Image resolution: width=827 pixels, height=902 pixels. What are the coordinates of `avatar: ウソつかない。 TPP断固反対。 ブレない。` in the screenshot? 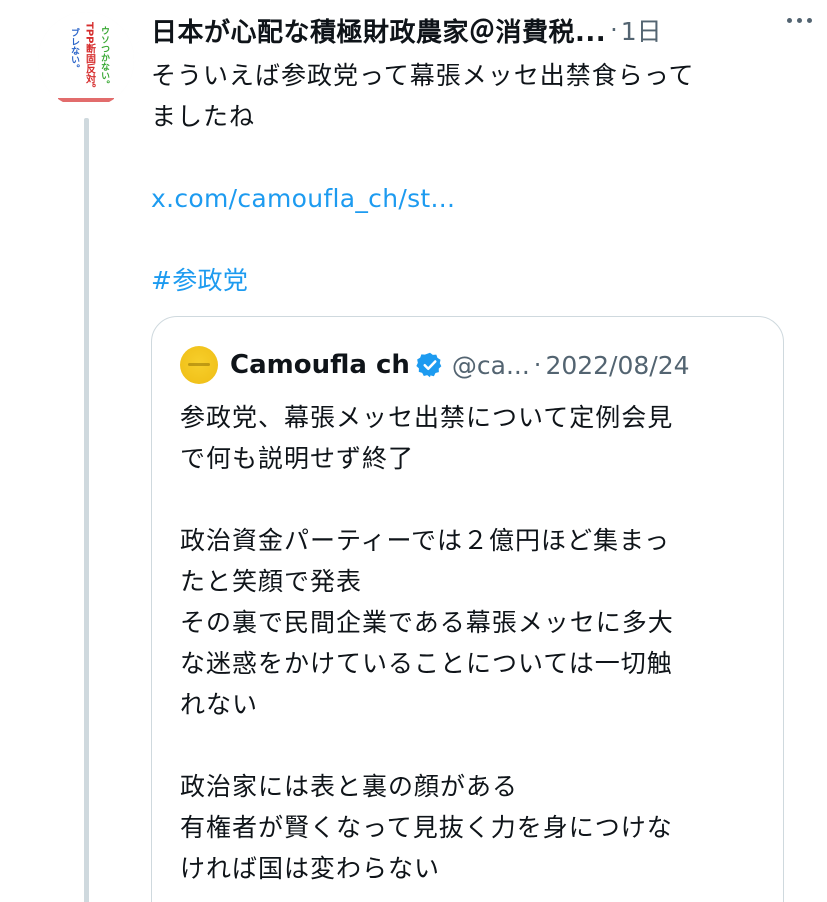 It's located at (86, 60).